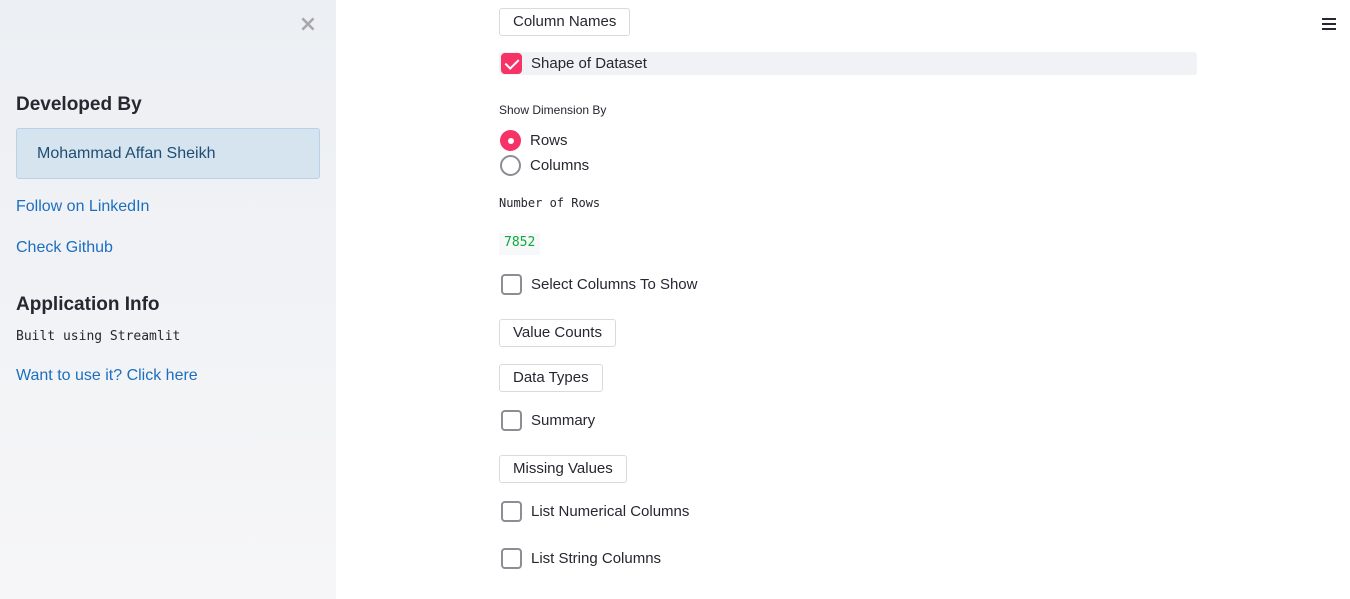 The height and width of the screenshot is (599, 1350). I want to click on list-string-columns-checkbox: List String Columns, so click(580, 558).